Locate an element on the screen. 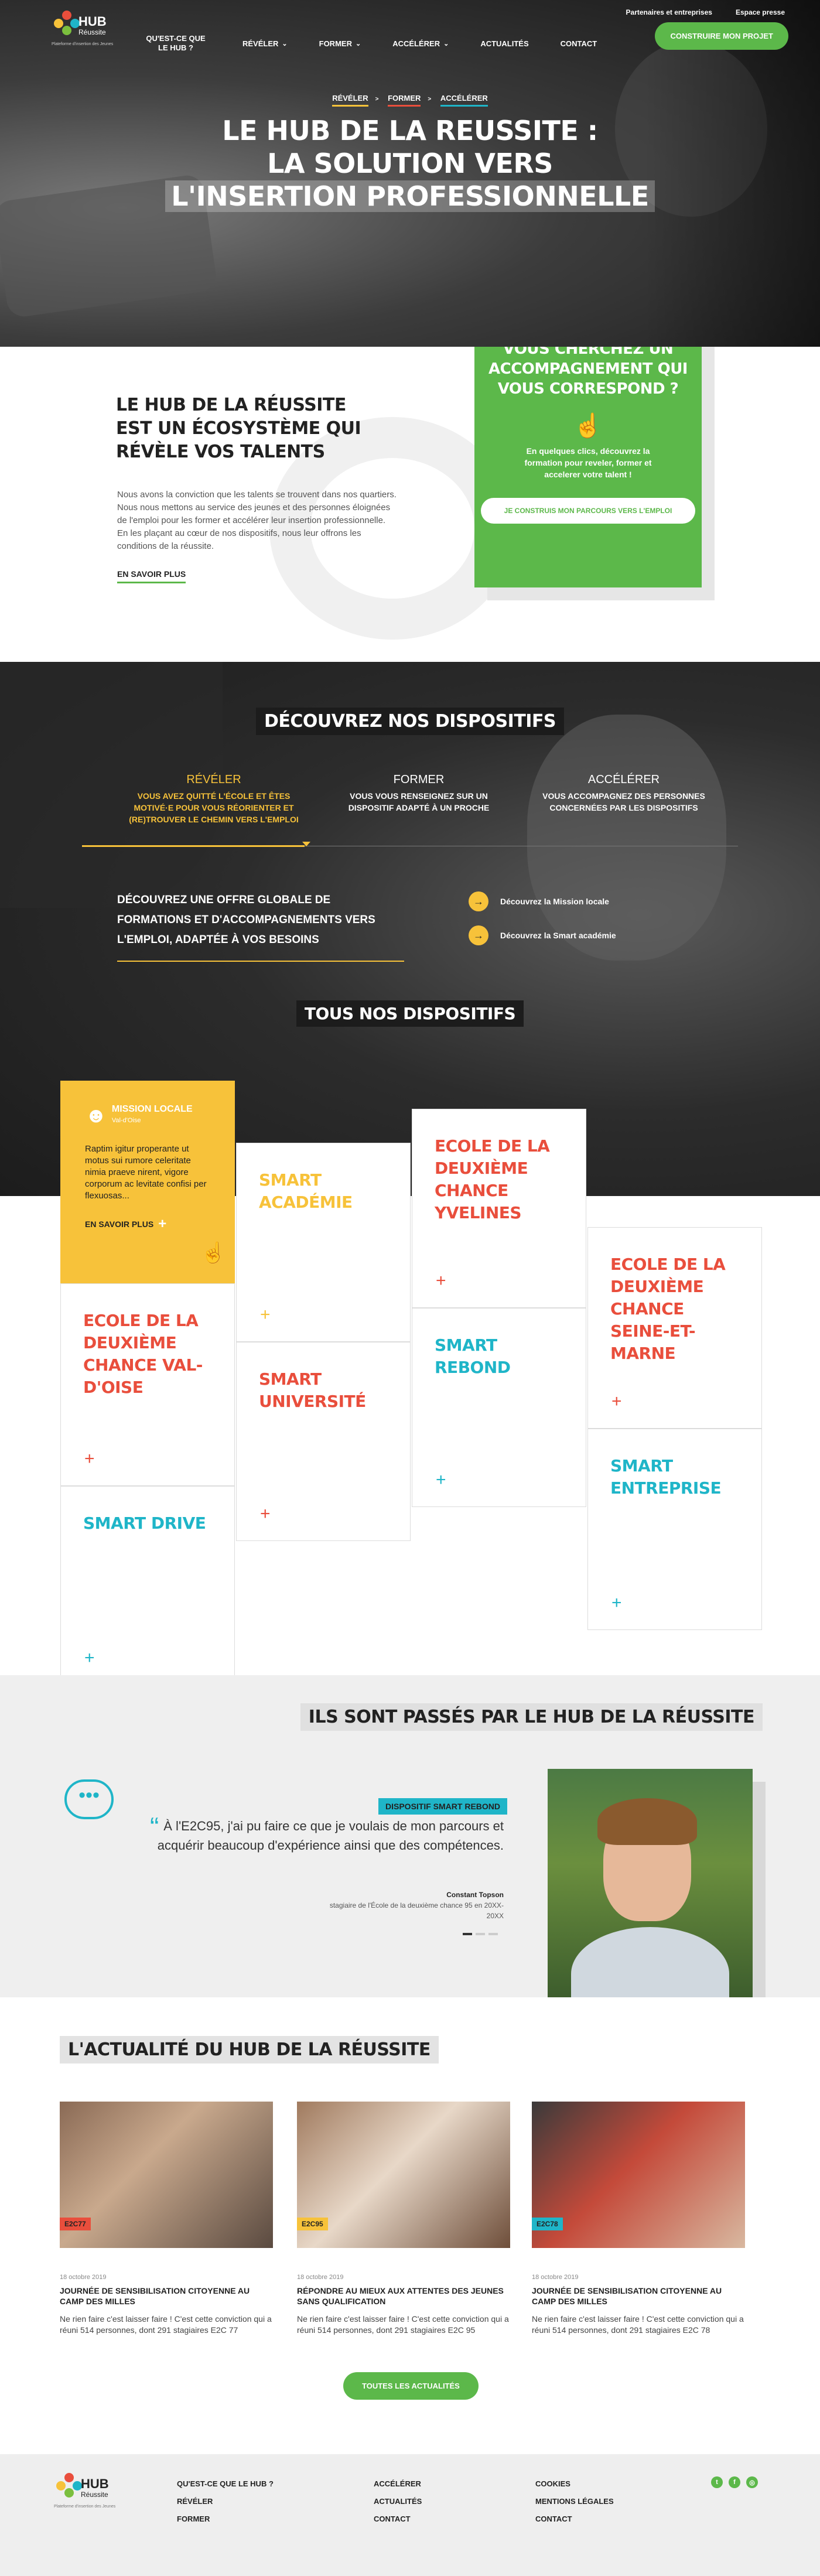  footer-link: COOKIES is located at coordinates (574, 2484).